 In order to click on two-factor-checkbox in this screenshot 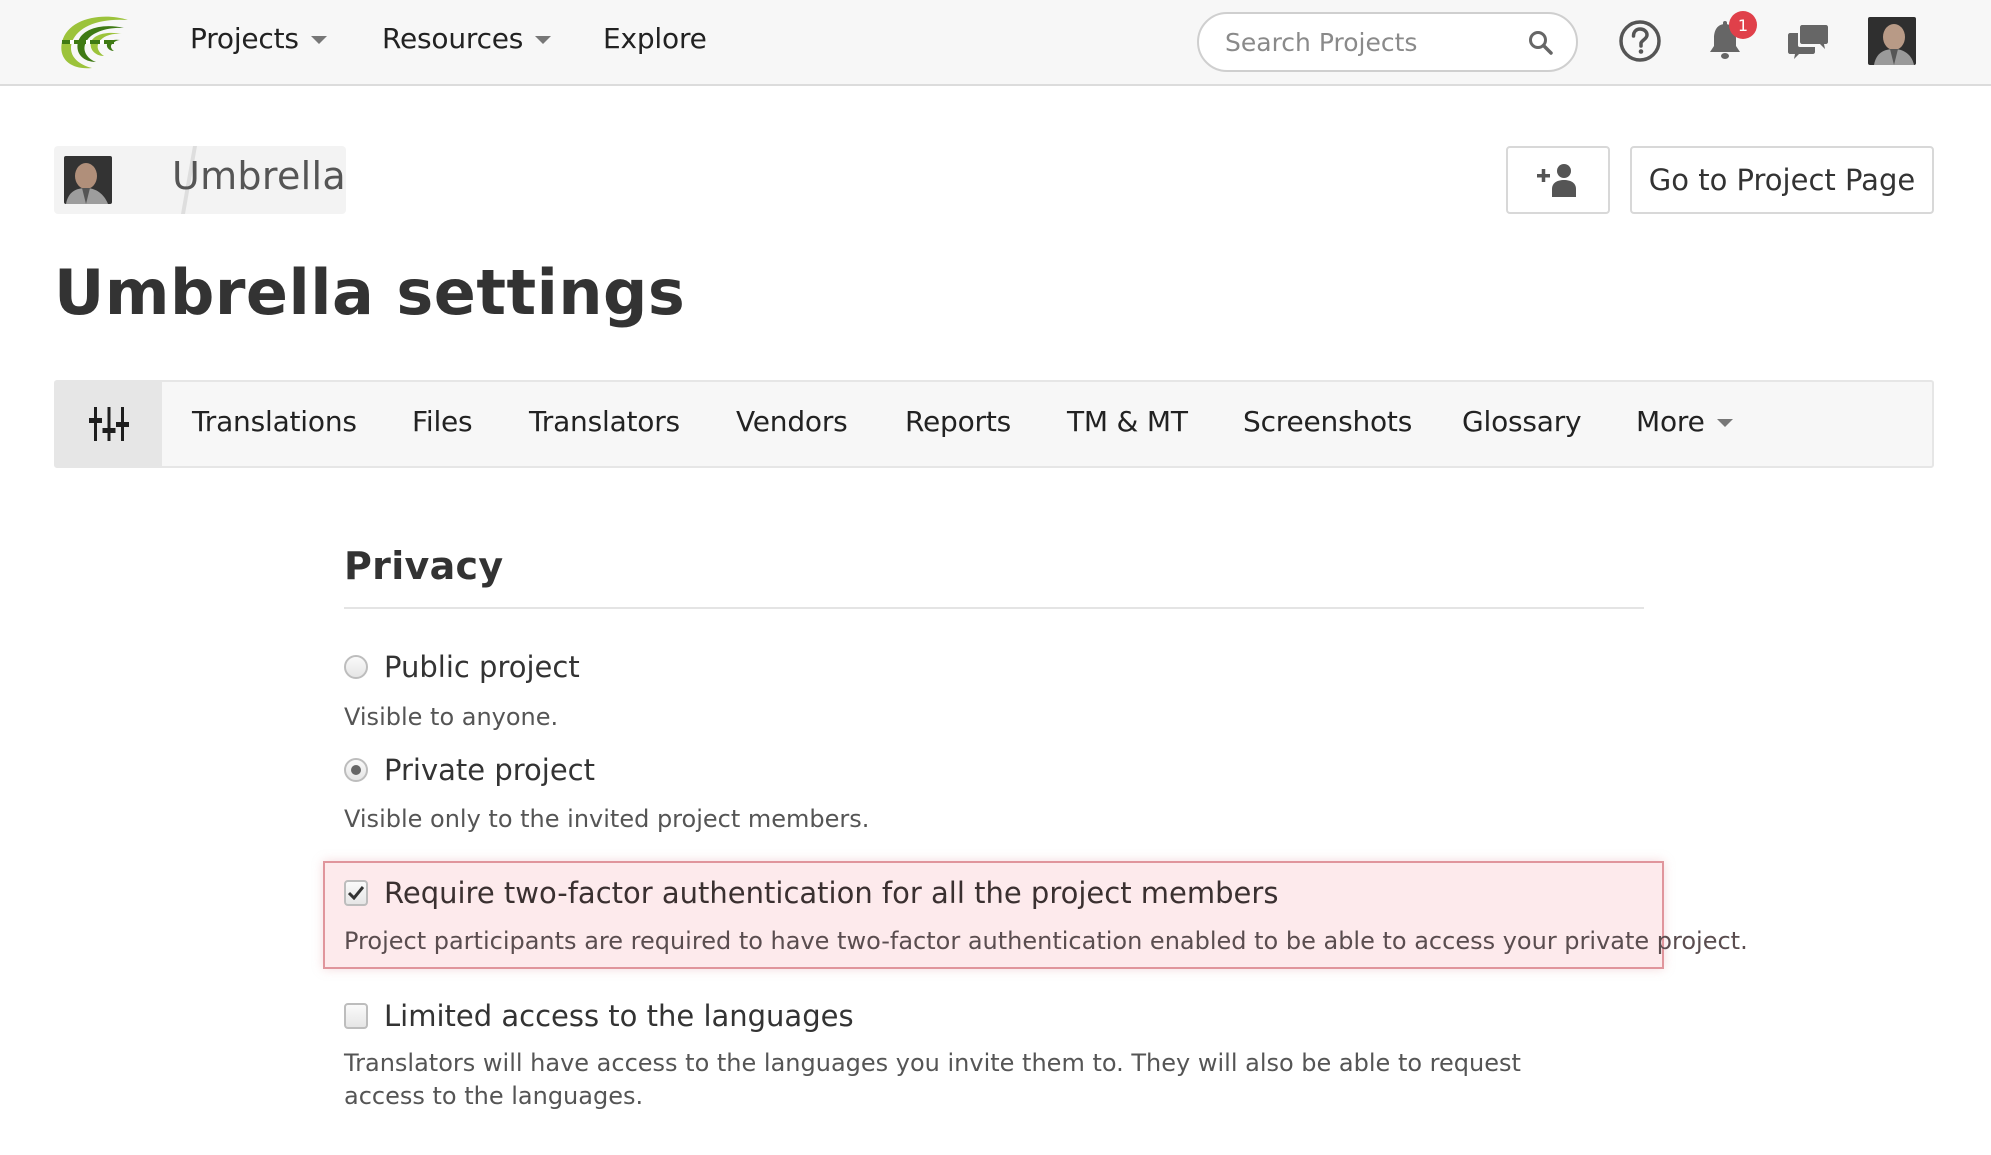, I will do `click(356, 893)`.